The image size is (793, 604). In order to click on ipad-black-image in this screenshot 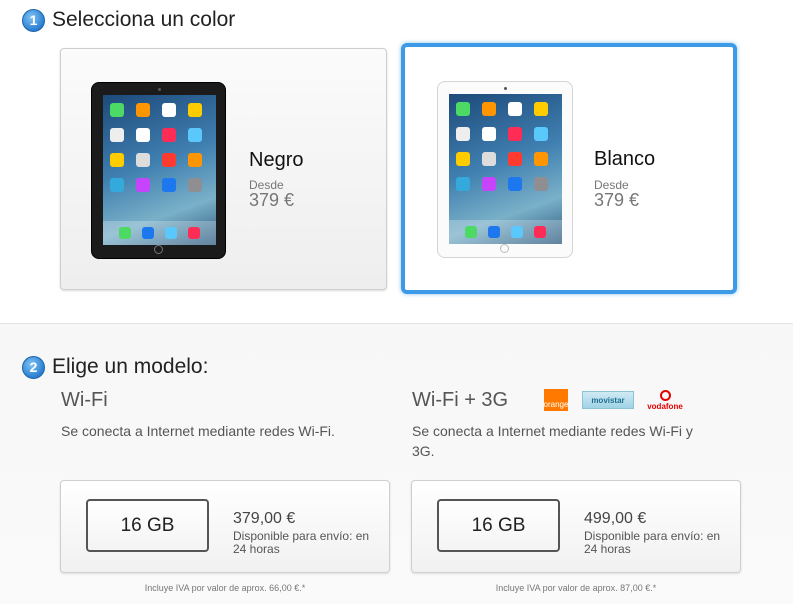, I will do `click(158, 170)`.